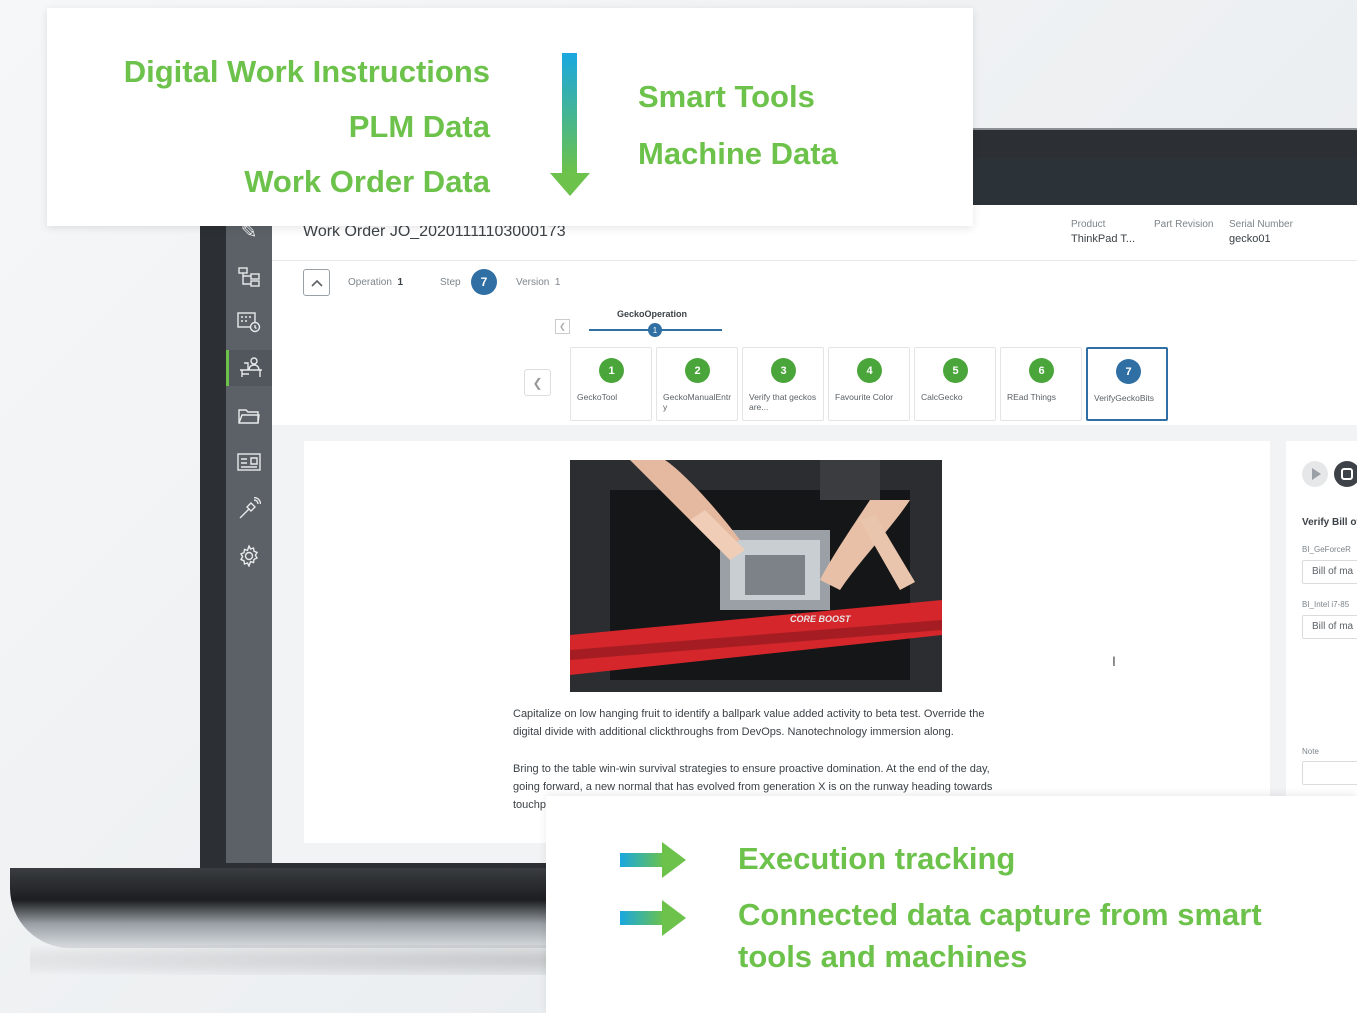  Describe the element at coordinates (306, 71) in the screenshot. I see `source-work-instructions: Digital Work Instructions` at that location.